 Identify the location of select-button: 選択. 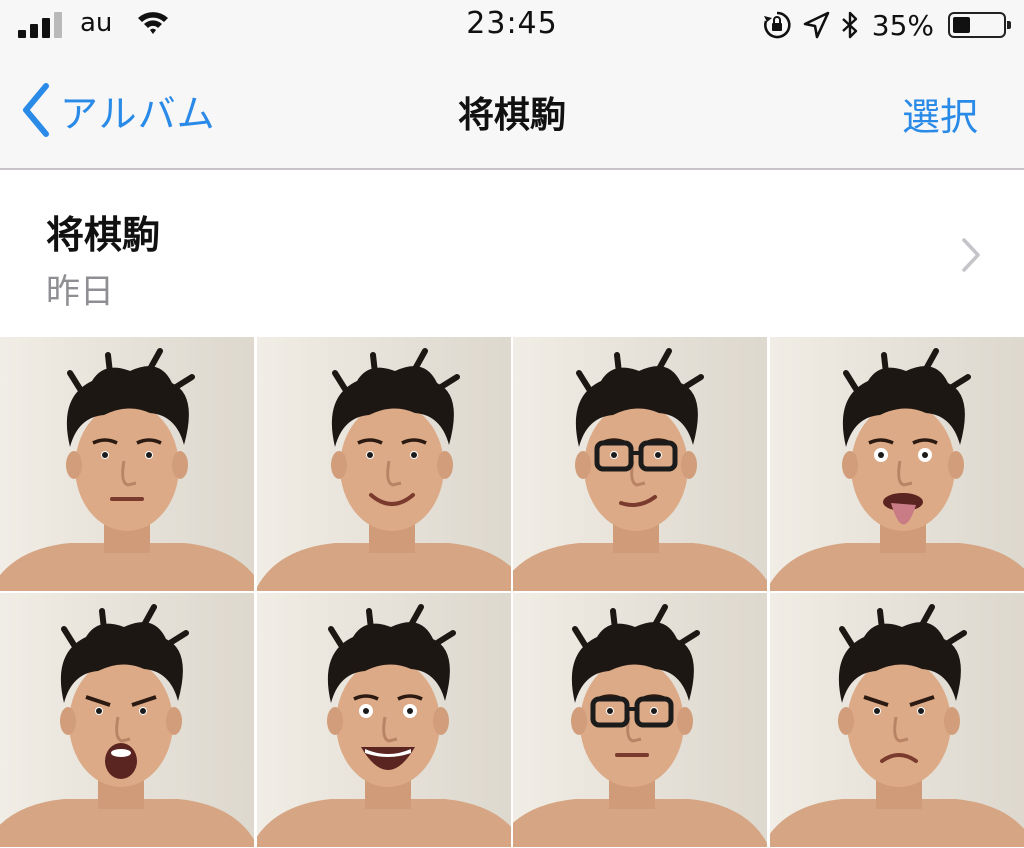
(940, 113).